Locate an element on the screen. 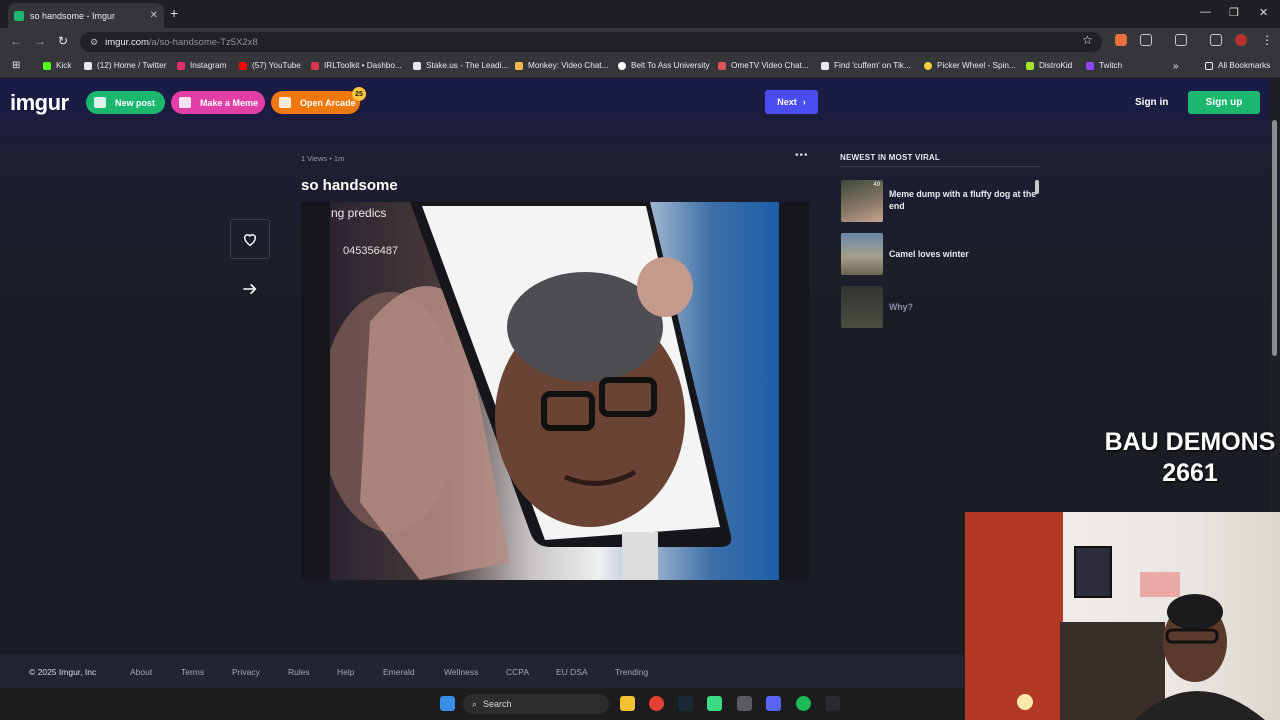  chrome-icon is located at coordinates (656, 703).